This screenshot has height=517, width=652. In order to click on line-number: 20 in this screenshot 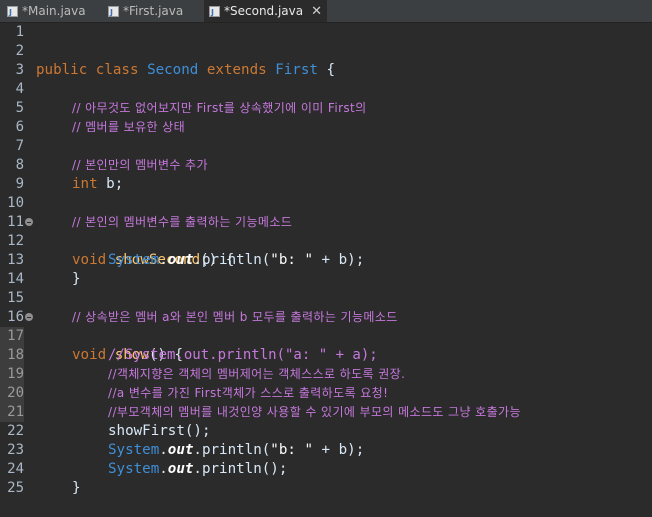, I will do `click(12, 393)`.